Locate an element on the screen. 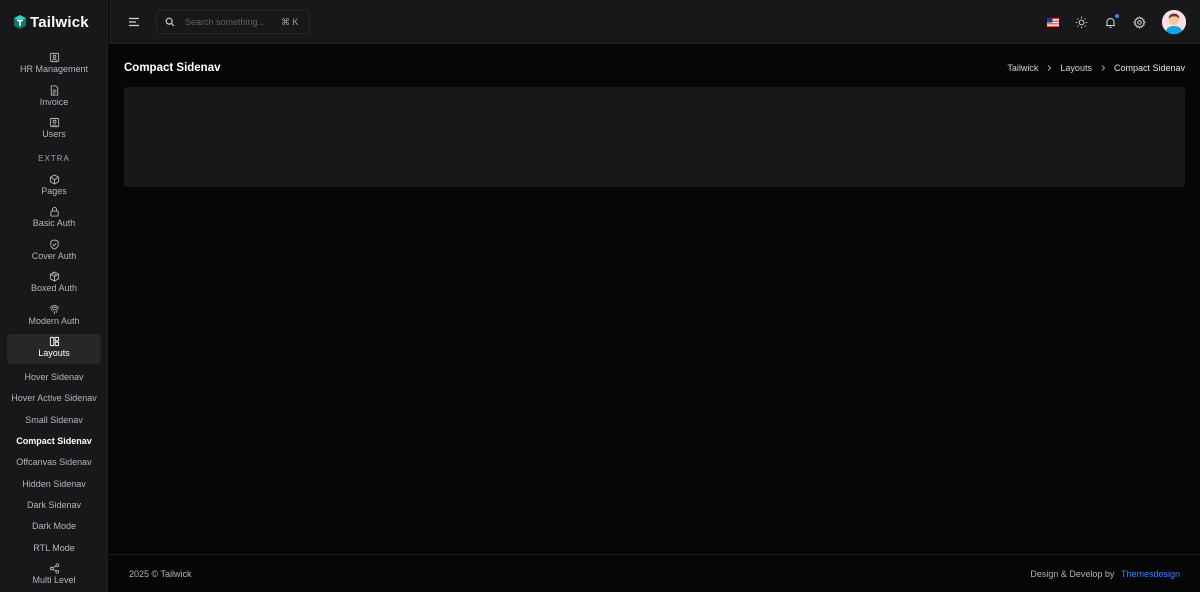  topbar-actions is located at coordinates (1116, 22).